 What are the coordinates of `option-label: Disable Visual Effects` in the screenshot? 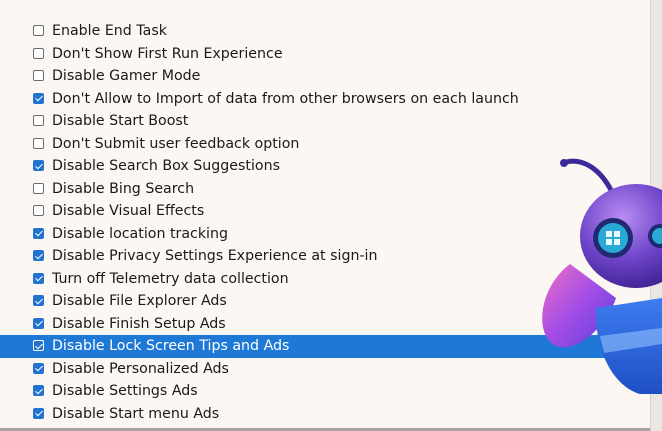 It's located at (128, 211).